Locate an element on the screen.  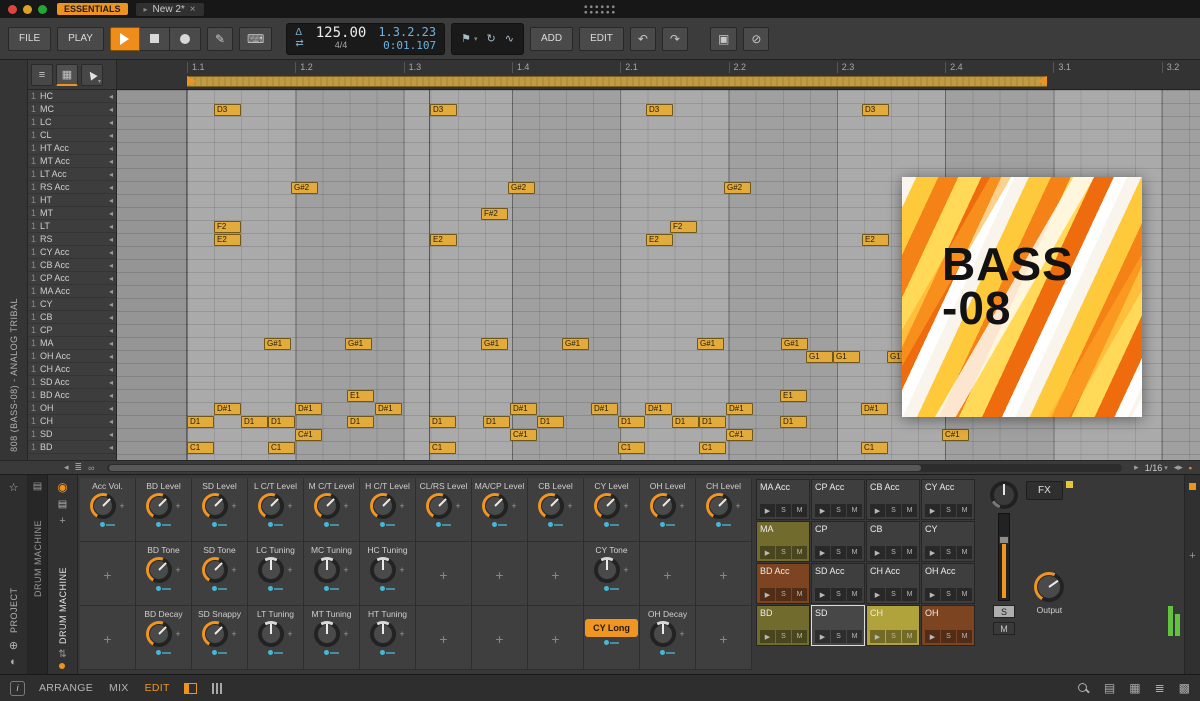
drum-pad: SD Acc ▶ S M is located at coordinates (838, 583).